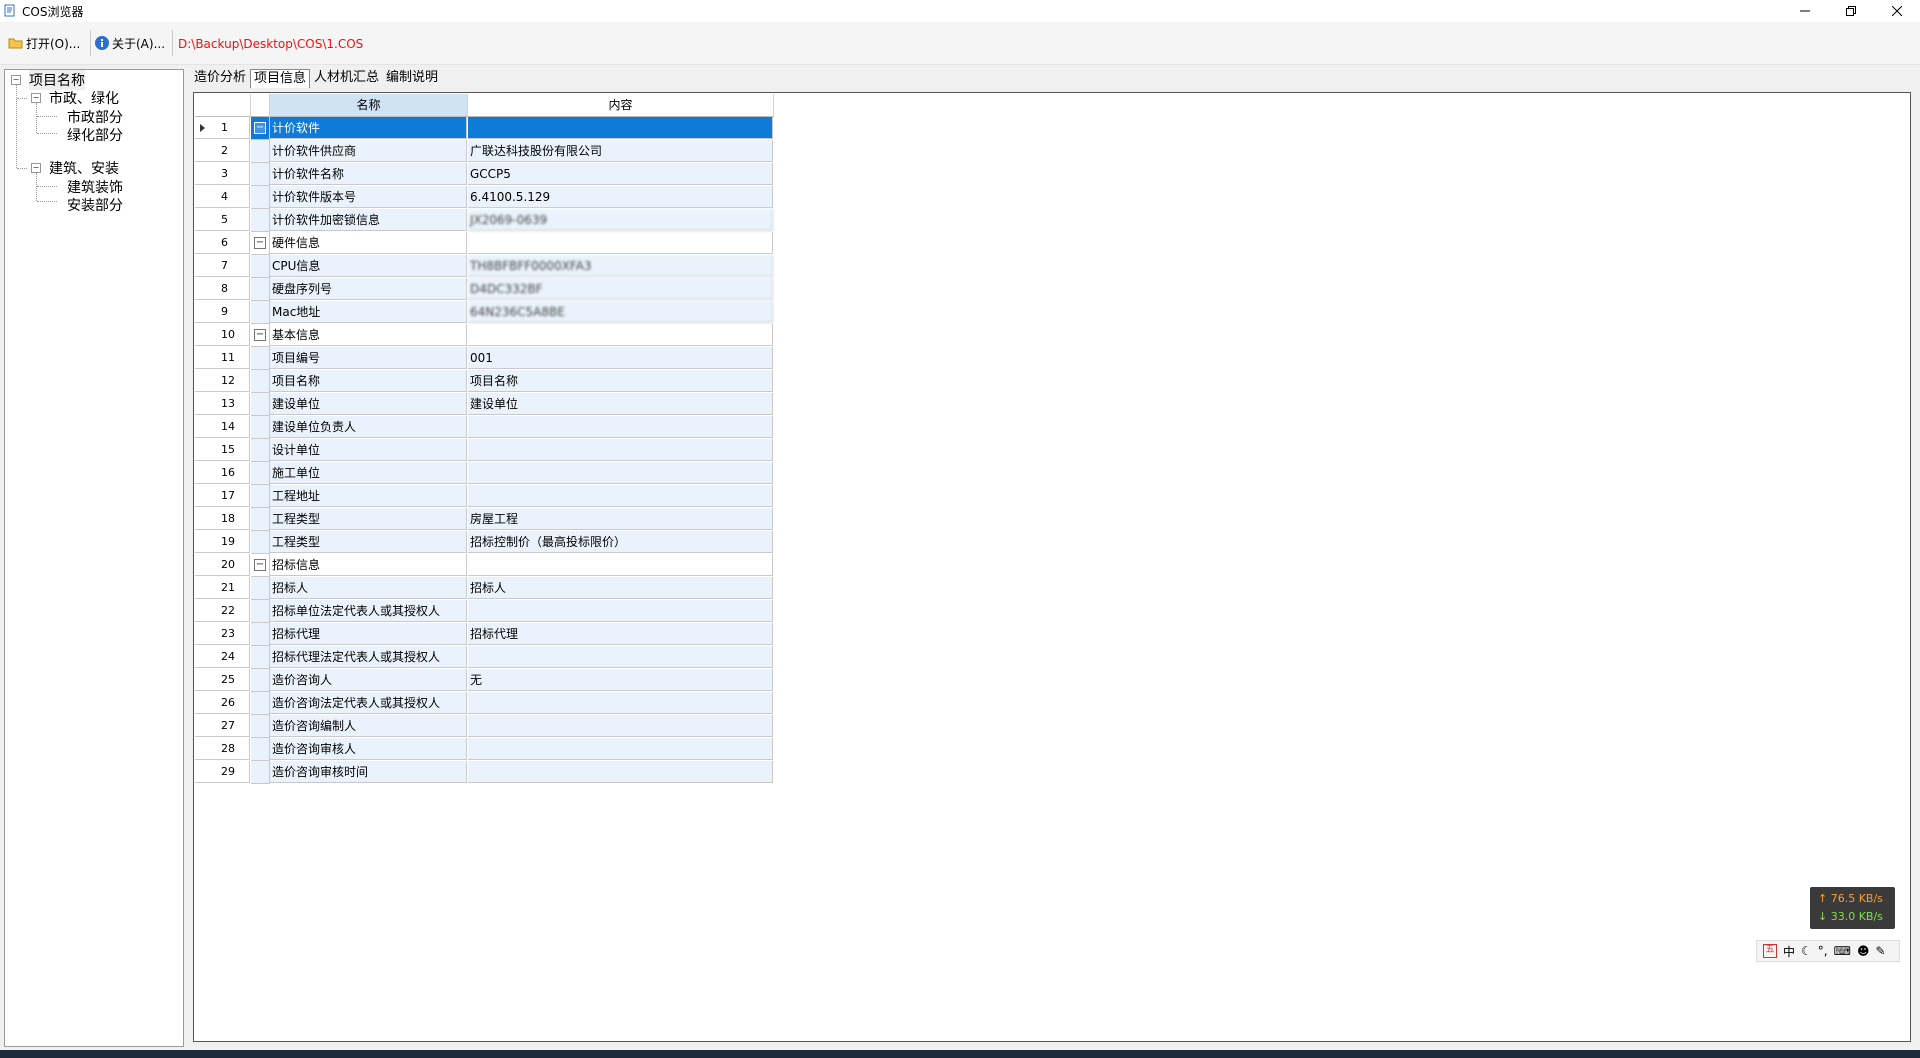 The image size is (1920, 1058). Describe the element at coordinates (368, 174) in the screenshot. I see `name-cell: 计价软件名称` at that location.